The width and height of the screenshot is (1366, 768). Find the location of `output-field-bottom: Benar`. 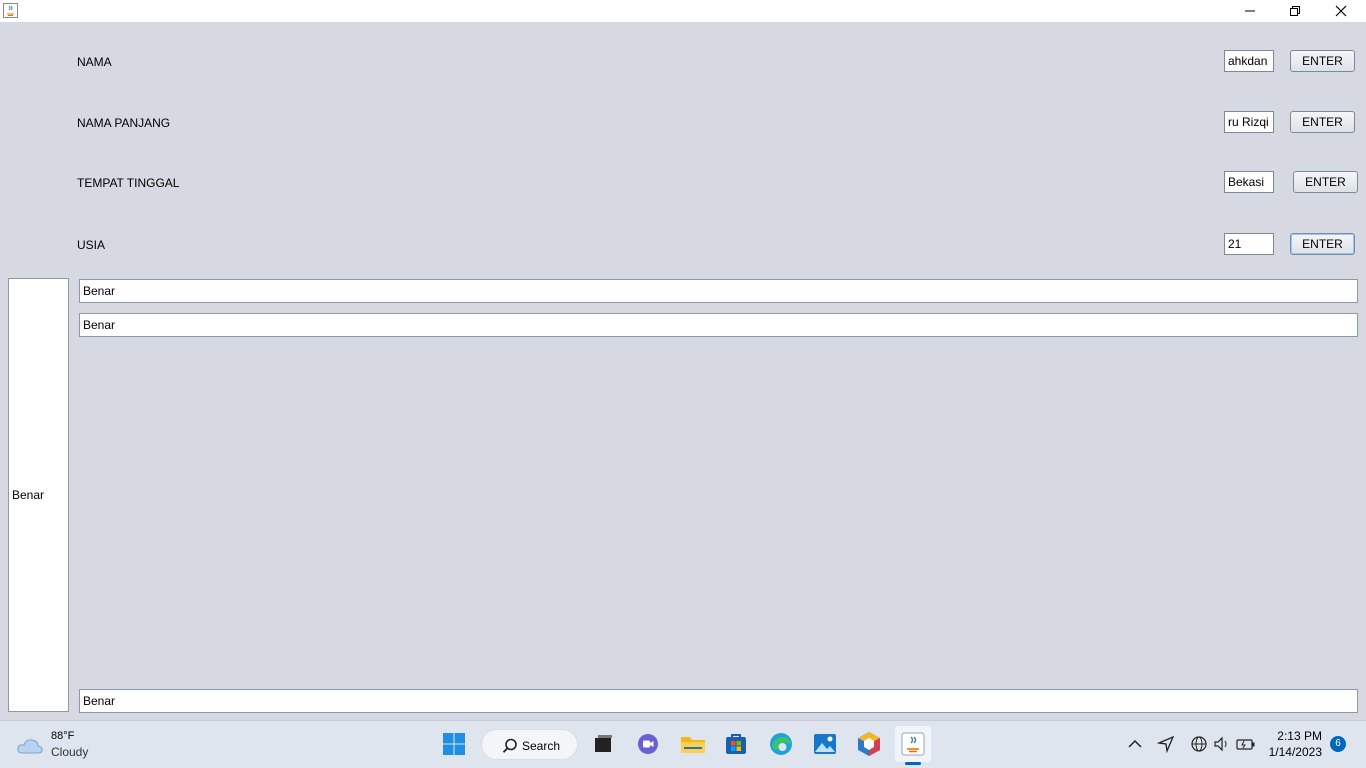

output-field-bottom: Benar is located at coordinates (718, 701).